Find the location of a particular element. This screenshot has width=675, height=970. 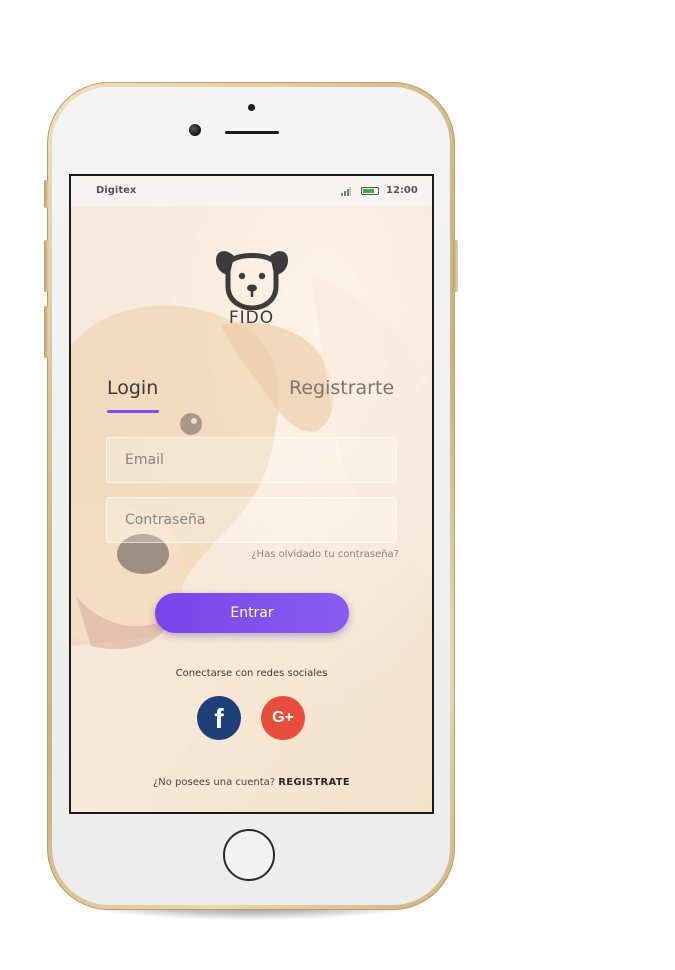

home-button is located at coordinates (249, 855).